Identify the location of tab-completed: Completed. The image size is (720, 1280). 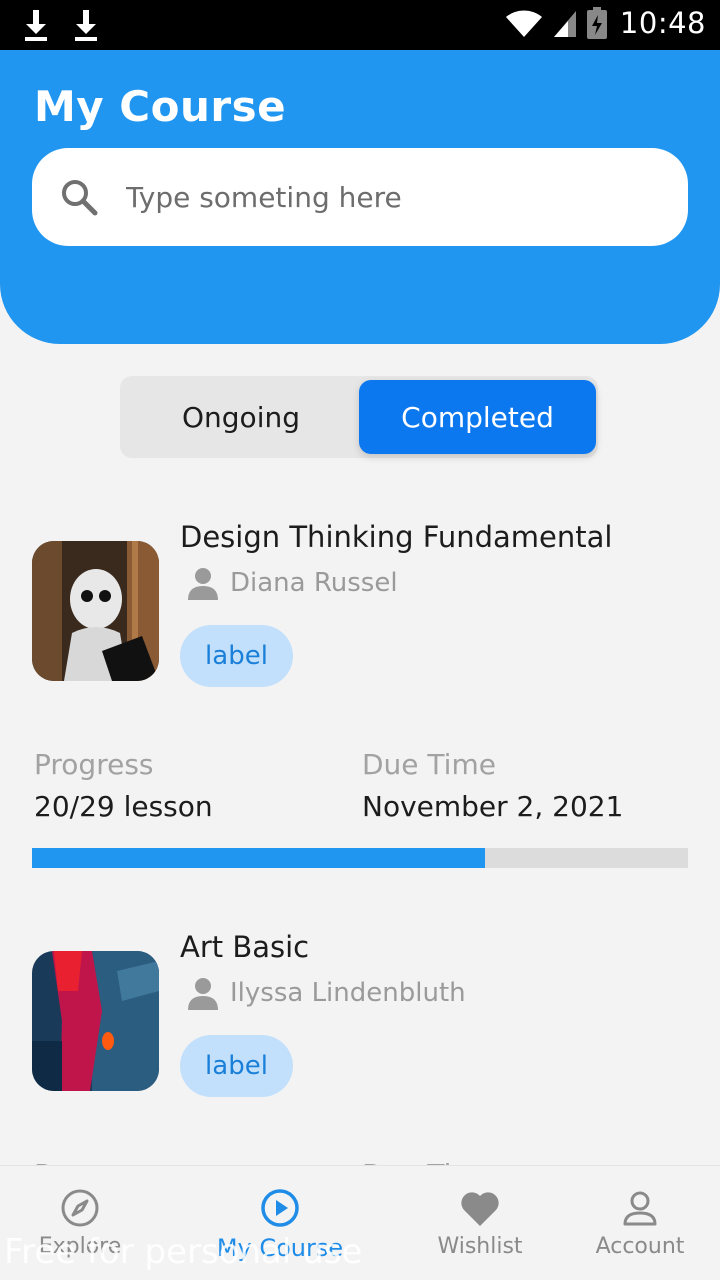
(477, 417).